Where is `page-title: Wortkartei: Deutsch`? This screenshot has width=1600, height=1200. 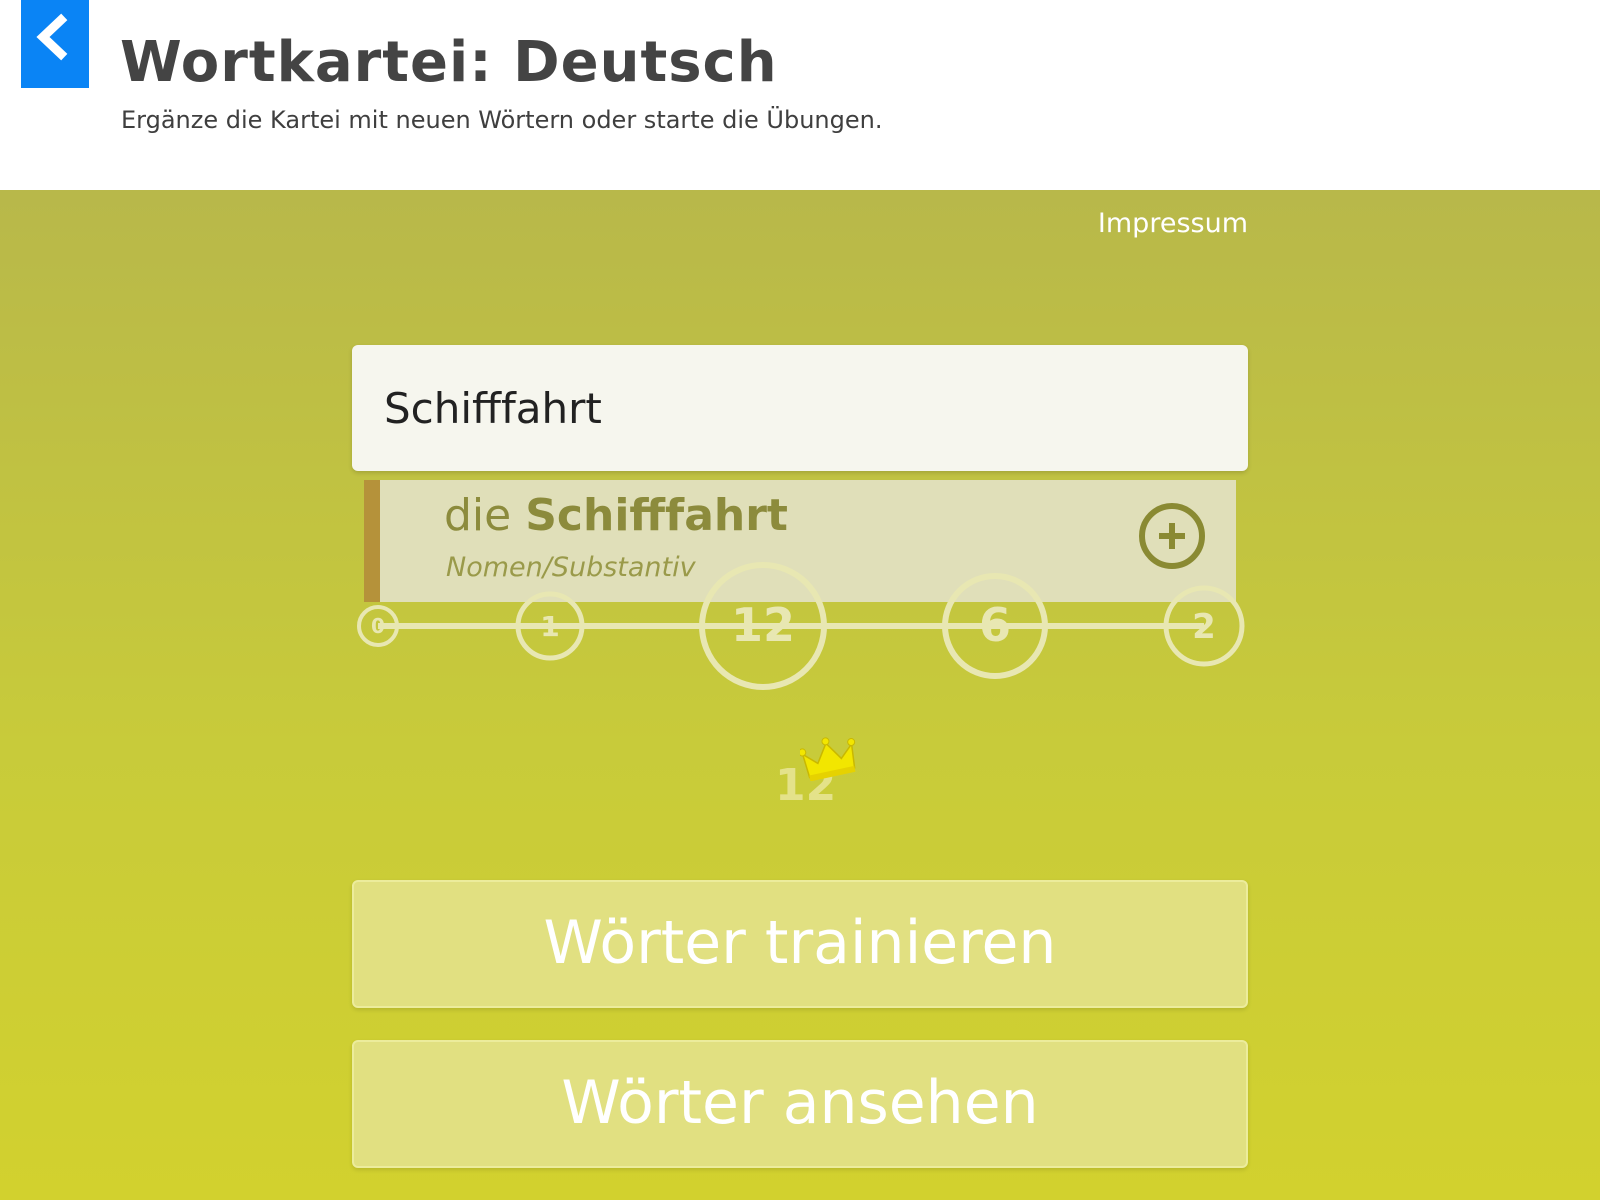 page-title: Wortkartei: Deutsch is located at coordinates (449, 62).